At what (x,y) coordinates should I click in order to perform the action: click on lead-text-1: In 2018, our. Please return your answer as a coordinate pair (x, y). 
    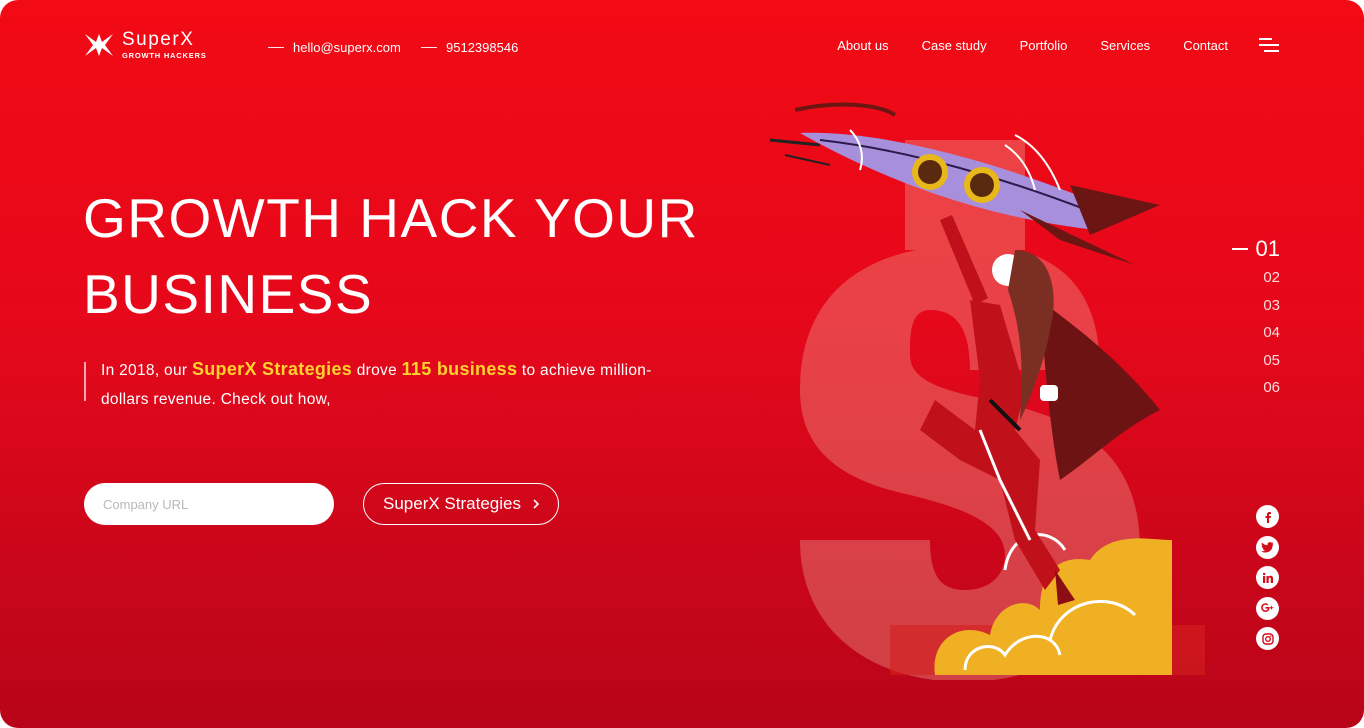
    Looking at the image, I should click on (146, 370).